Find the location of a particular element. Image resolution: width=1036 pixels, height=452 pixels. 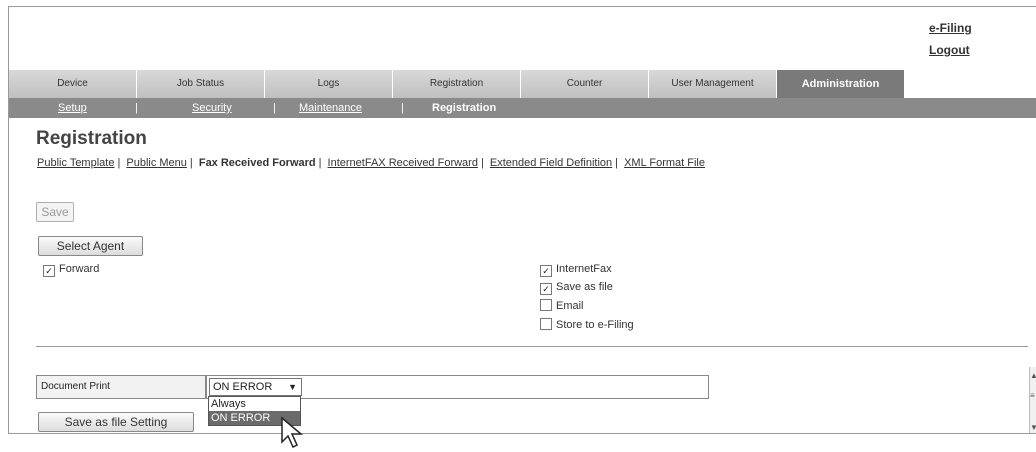

link-internetfax-received-forward: InternetFAX Received Forward is located at coordinates (403, 163).